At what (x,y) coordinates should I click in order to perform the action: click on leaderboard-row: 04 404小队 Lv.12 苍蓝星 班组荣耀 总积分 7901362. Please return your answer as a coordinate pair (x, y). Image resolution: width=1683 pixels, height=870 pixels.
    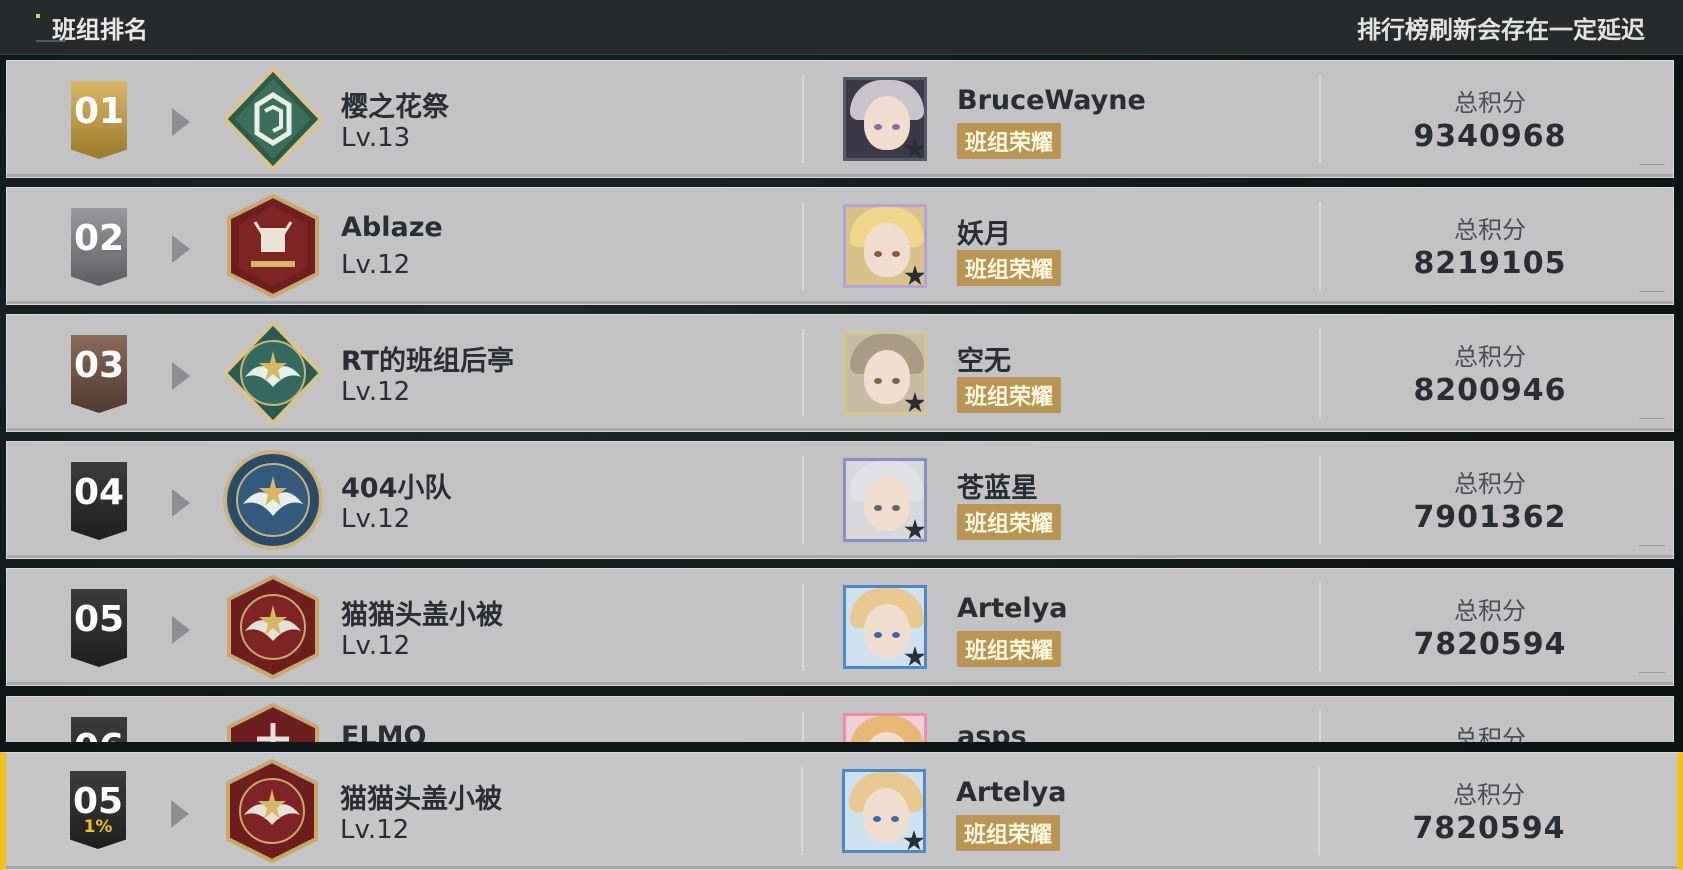
    Looking at the image, I should click on (840, 500).